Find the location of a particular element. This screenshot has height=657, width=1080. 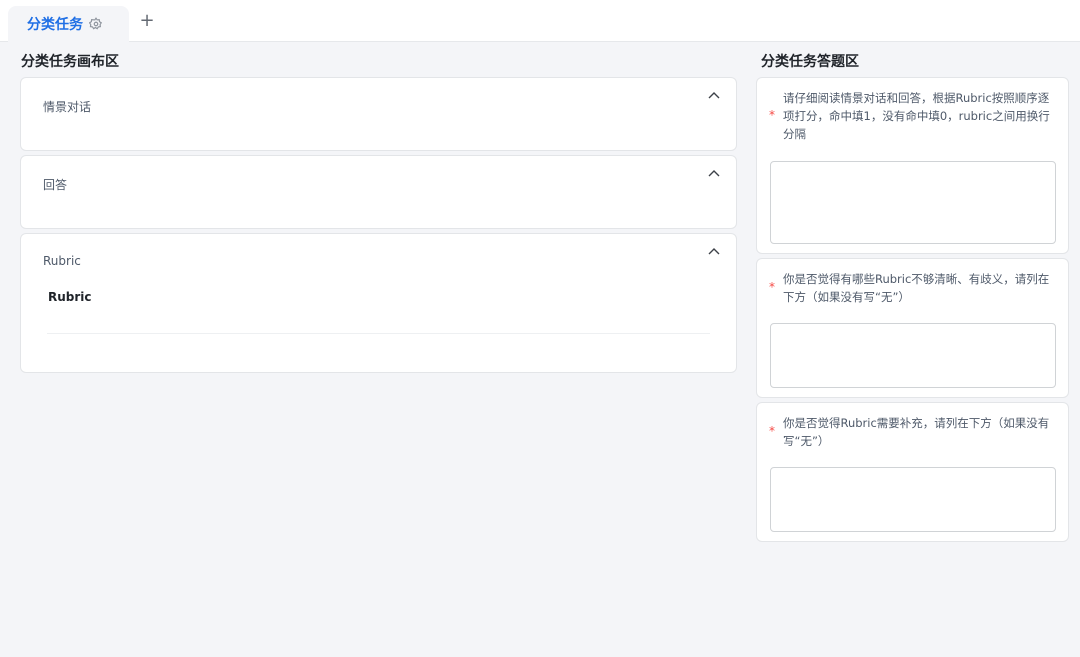

card-rubric-label: Rubric is located at coordinates (62, 261).